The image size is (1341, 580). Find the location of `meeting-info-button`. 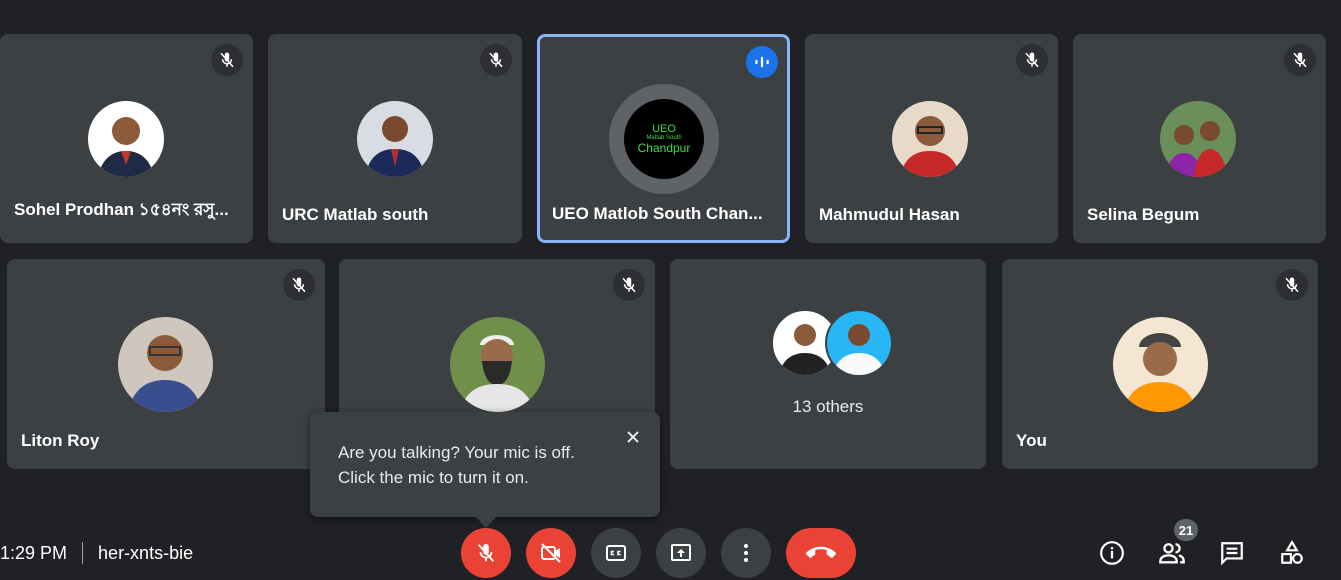

meeting-info-button is located at coordinates (1112, 553).